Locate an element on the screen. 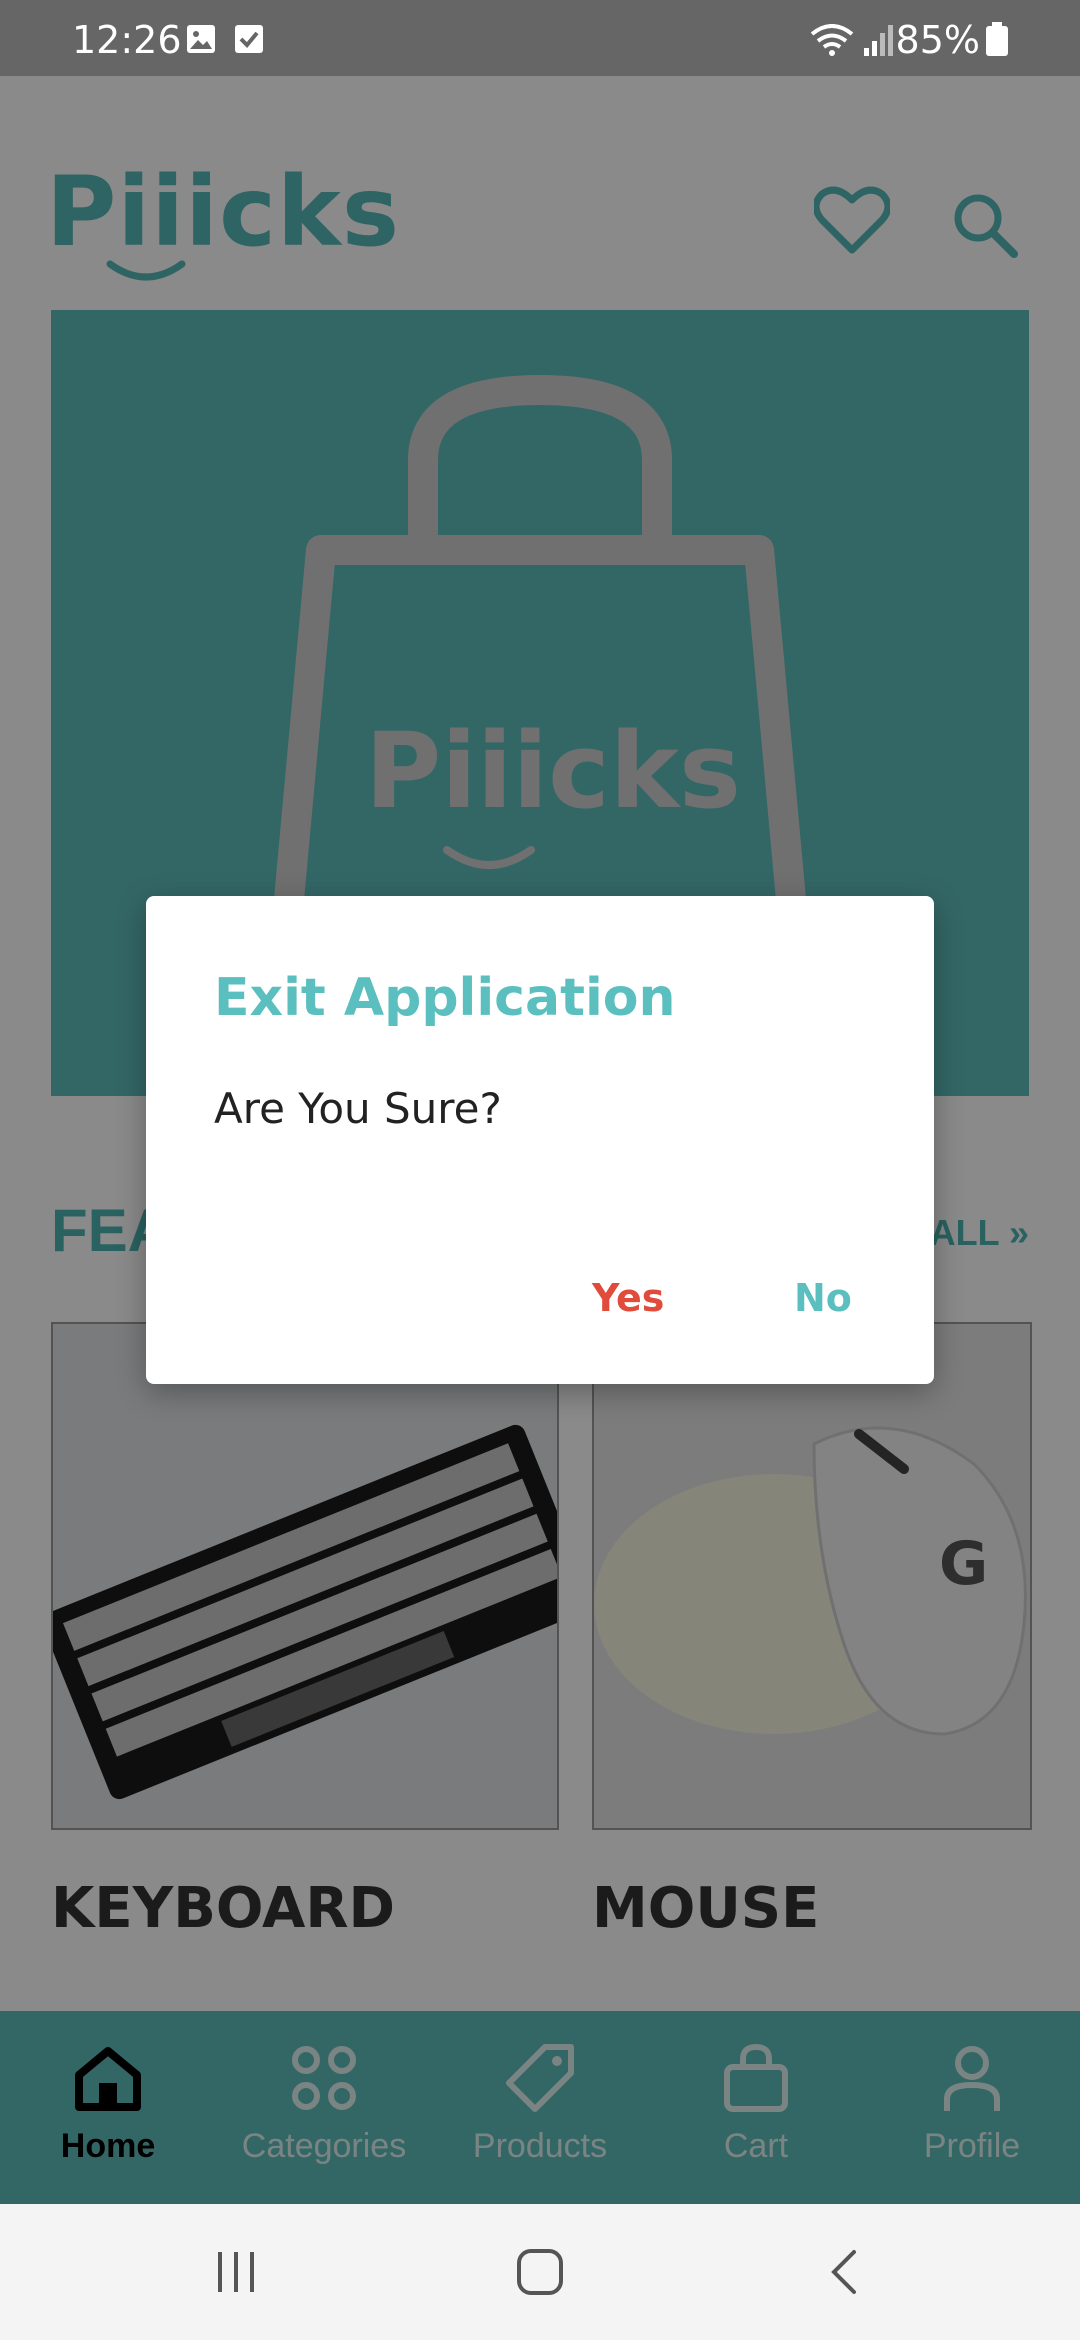  back-icon is located at coordinates (843, 2274).